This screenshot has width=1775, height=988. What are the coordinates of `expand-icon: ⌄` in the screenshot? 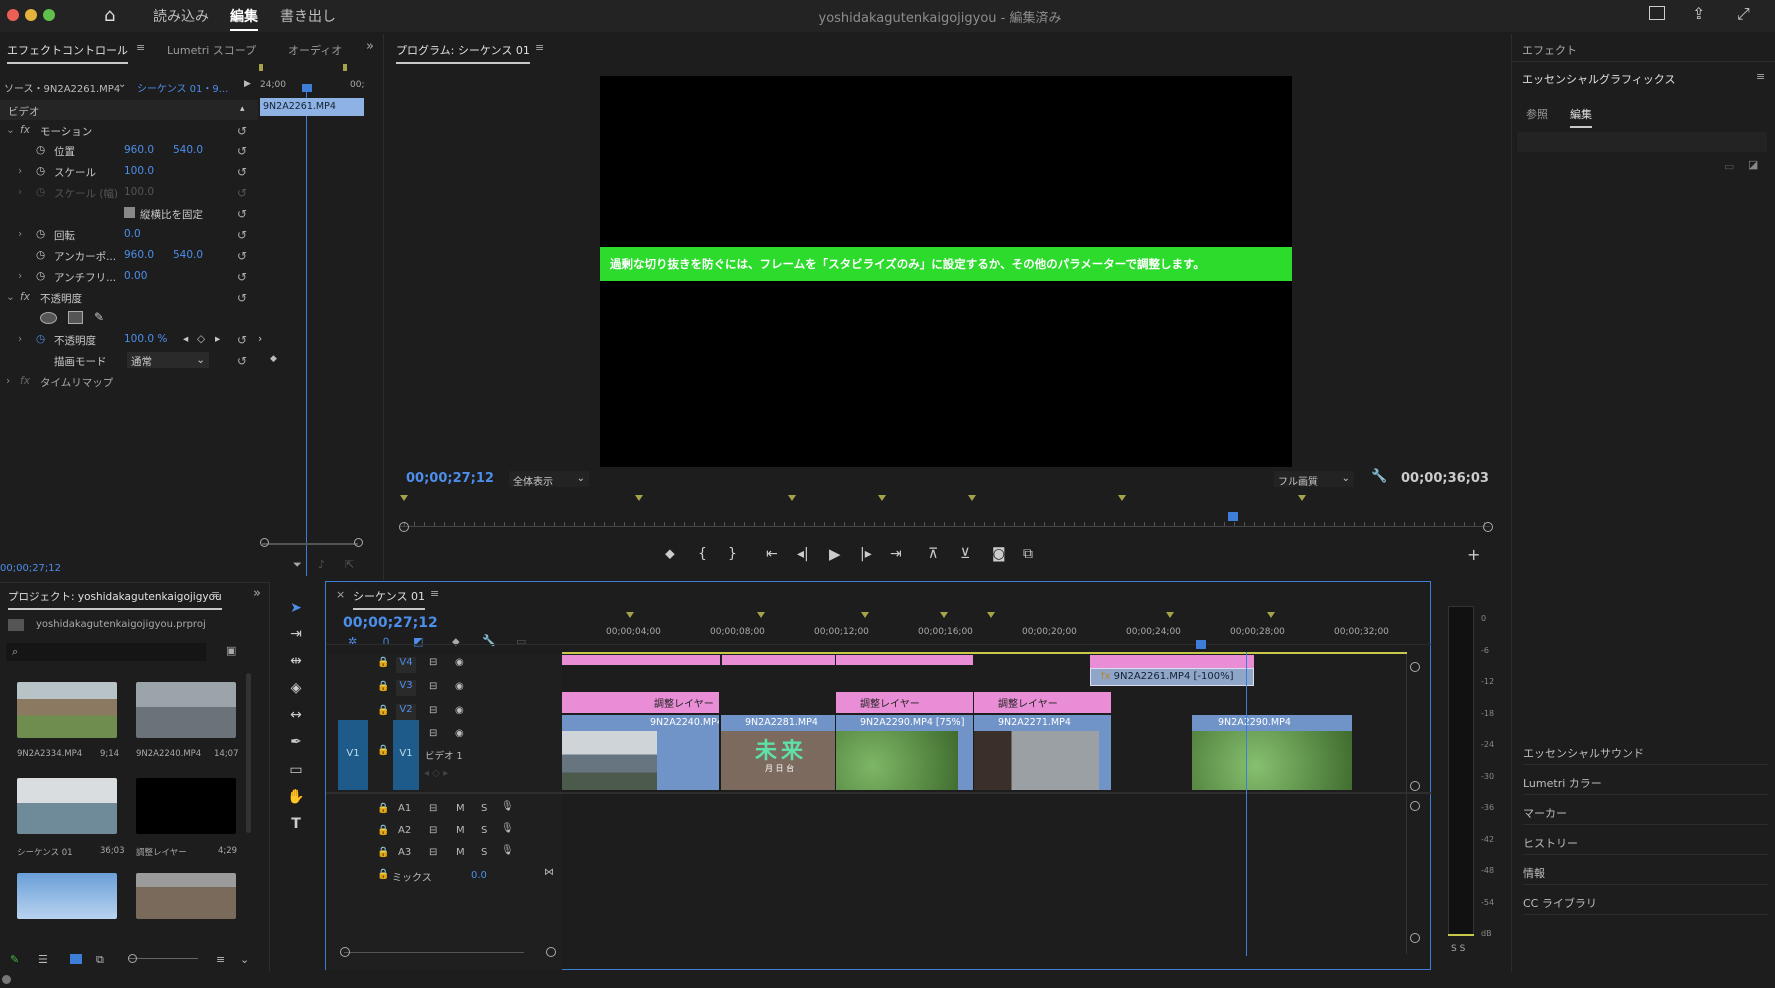 It's located at (10, 130).